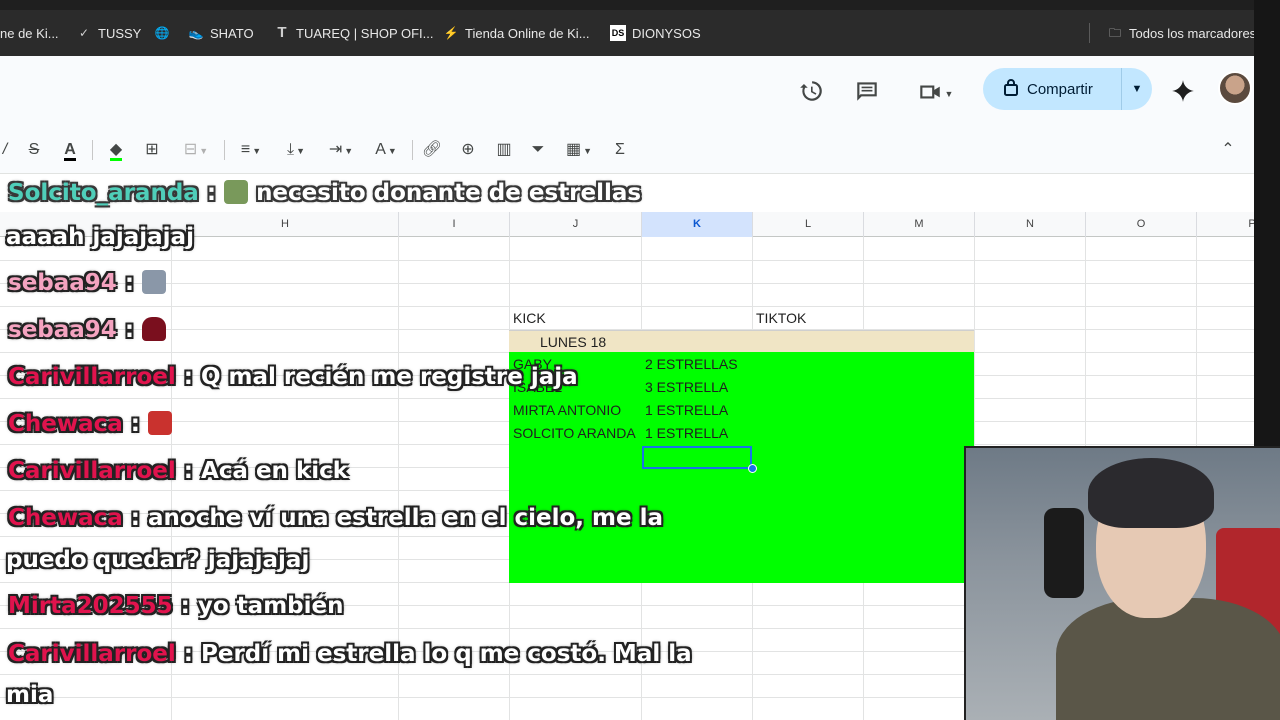 The height and width of the screenshot is (720, 1280). Describe the element at coordinates (275, 471) in the screenshot. I see `chat-text: Acá en kick` at that location.